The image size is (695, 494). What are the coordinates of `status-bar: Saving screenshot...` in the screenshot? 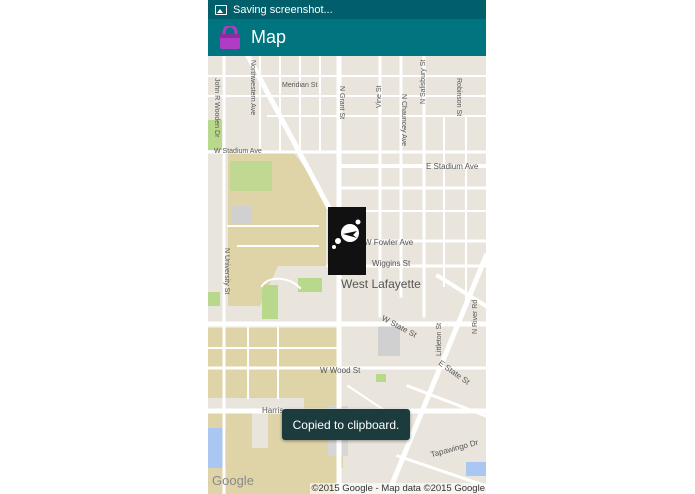 It's located at (347, 9).